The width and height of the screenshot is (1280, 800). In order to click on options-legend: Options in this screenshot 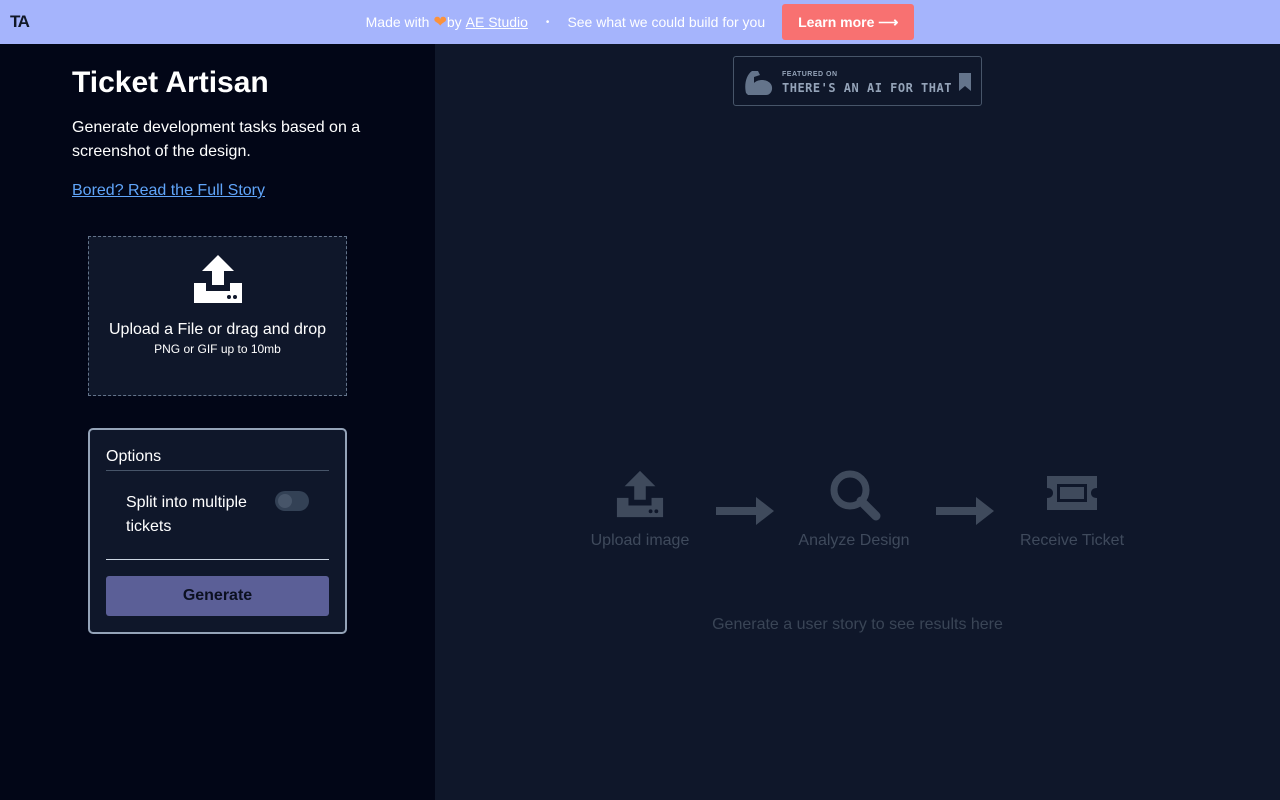, I will do `click(134, 456)`.